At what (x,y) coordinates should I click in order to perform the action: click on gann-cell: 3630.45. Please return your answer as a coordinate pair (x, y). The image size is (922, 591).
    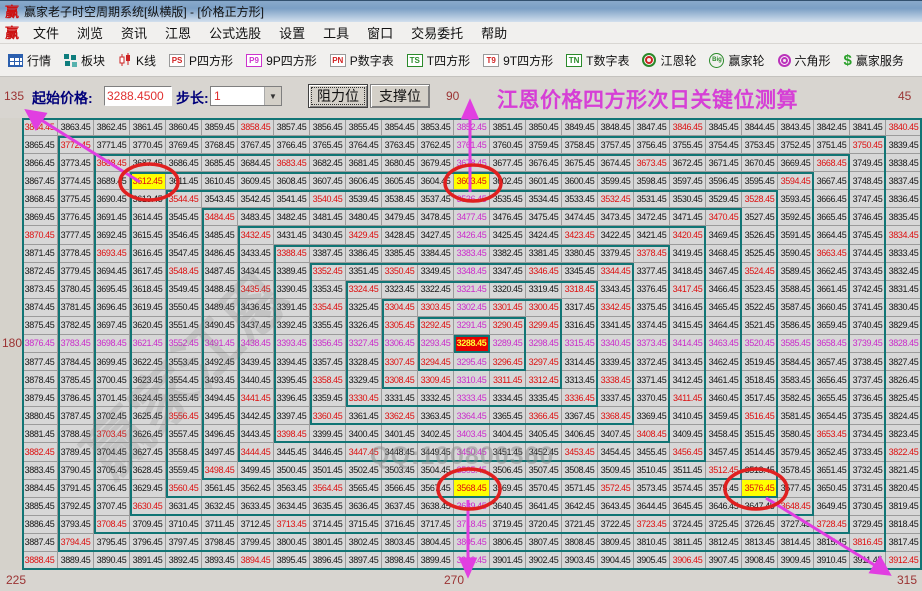
    Looking at the image, I should click on (148, 506).